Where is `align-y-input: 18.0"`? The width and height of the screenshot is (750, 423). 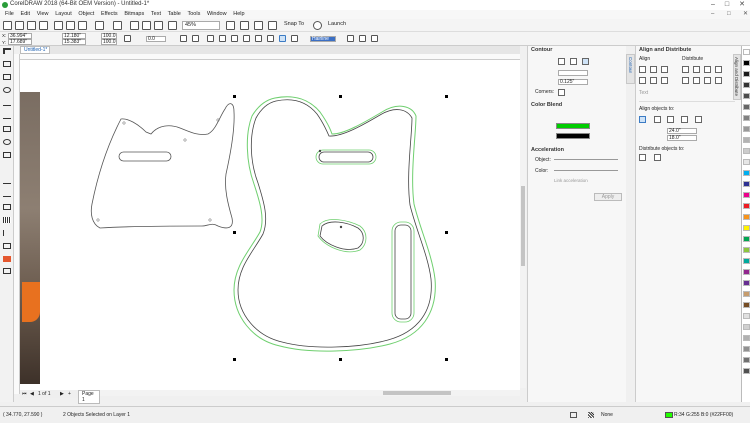
align-y-input: 18.0" is located at coordinates (682, 138).